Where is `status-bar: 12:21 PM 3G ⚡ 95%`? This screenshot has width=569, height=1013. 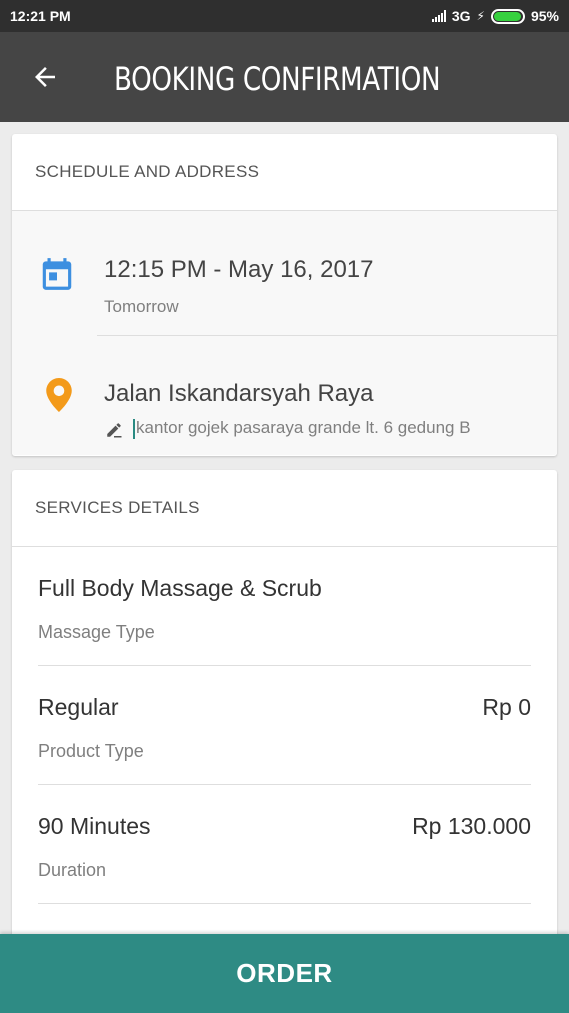 status-bar: 12:21 PM 3G ⚡ 95% is located at coordinates (284, 16).